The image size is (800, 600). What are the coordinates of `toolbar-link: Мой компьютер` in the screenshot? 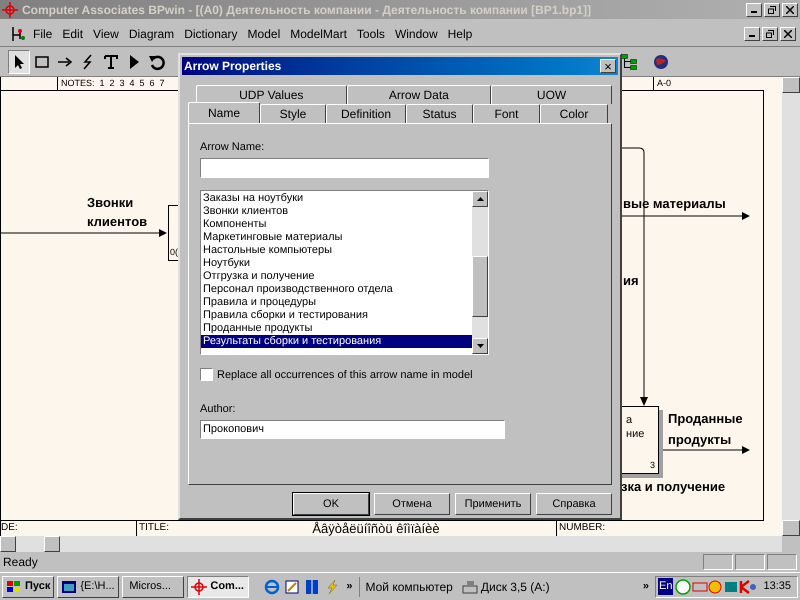 It's located at (409, 587).